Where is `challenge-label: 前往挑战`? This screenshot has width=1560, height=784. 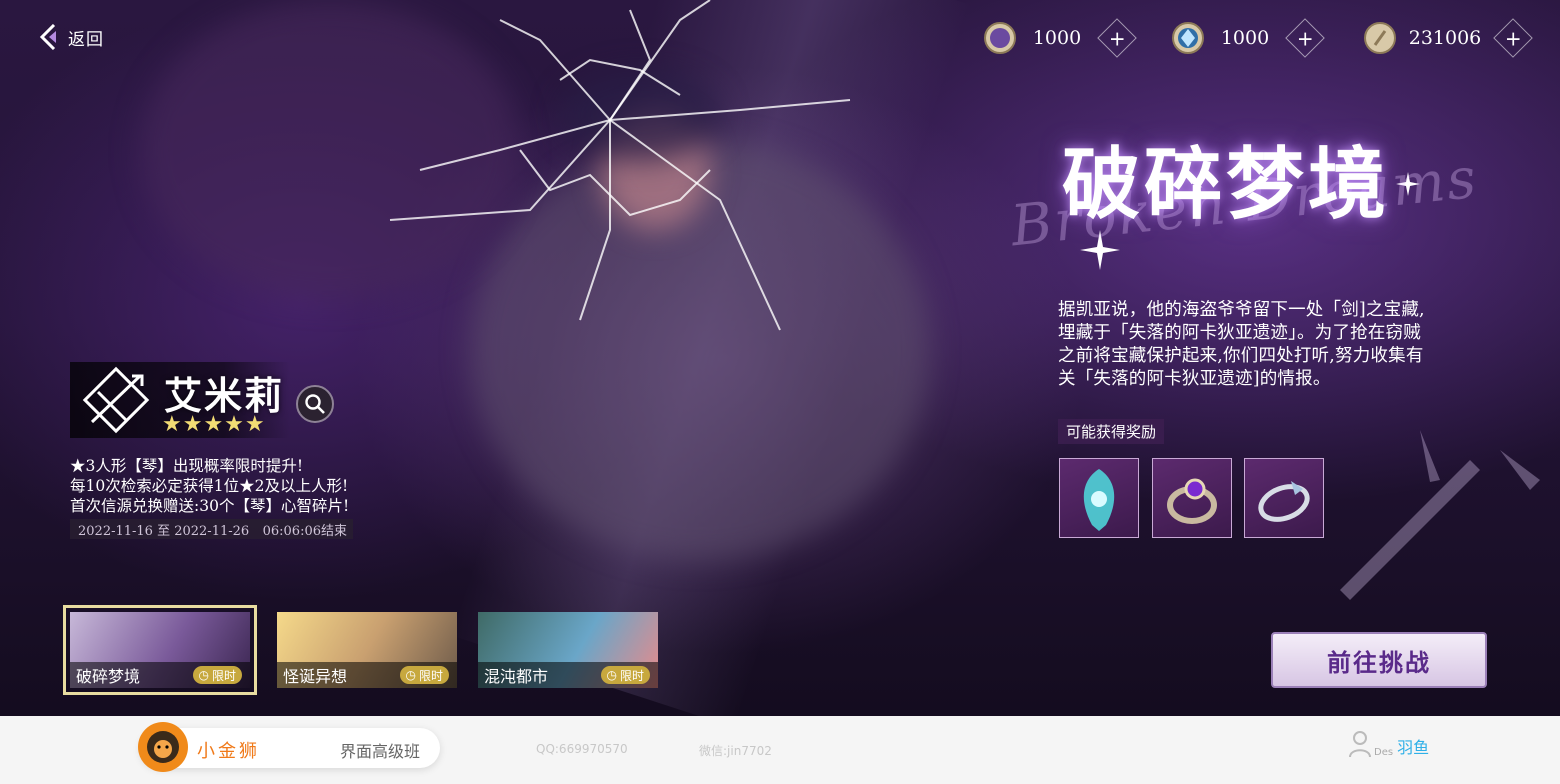
challenge-label: 前往挑战 is located at coordinates (1379, 662).